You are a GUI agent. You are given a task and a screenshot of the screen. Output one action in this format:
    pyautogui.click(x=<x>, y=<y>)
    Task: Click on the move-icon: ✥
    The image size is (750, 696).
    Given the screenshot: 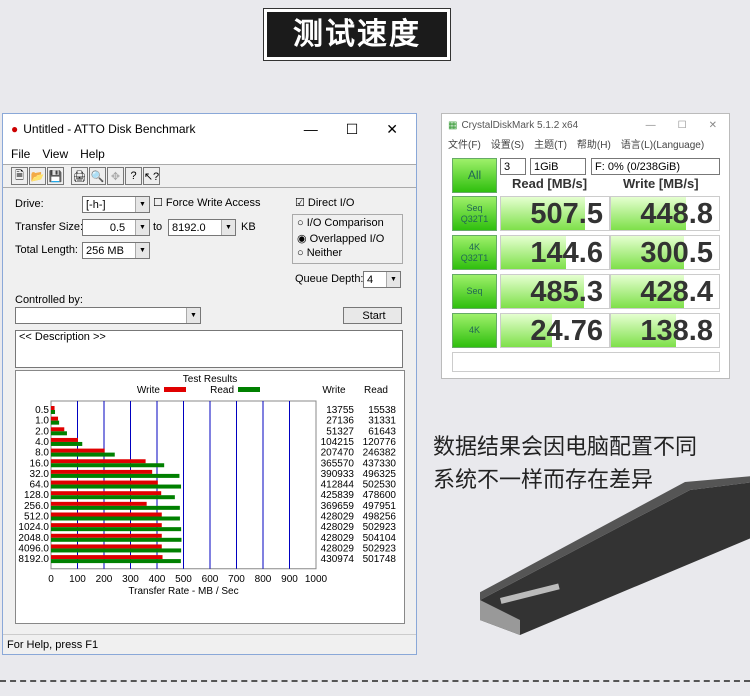 What is the action you would take?
    pyautogui.click(x=115, y=176)
    